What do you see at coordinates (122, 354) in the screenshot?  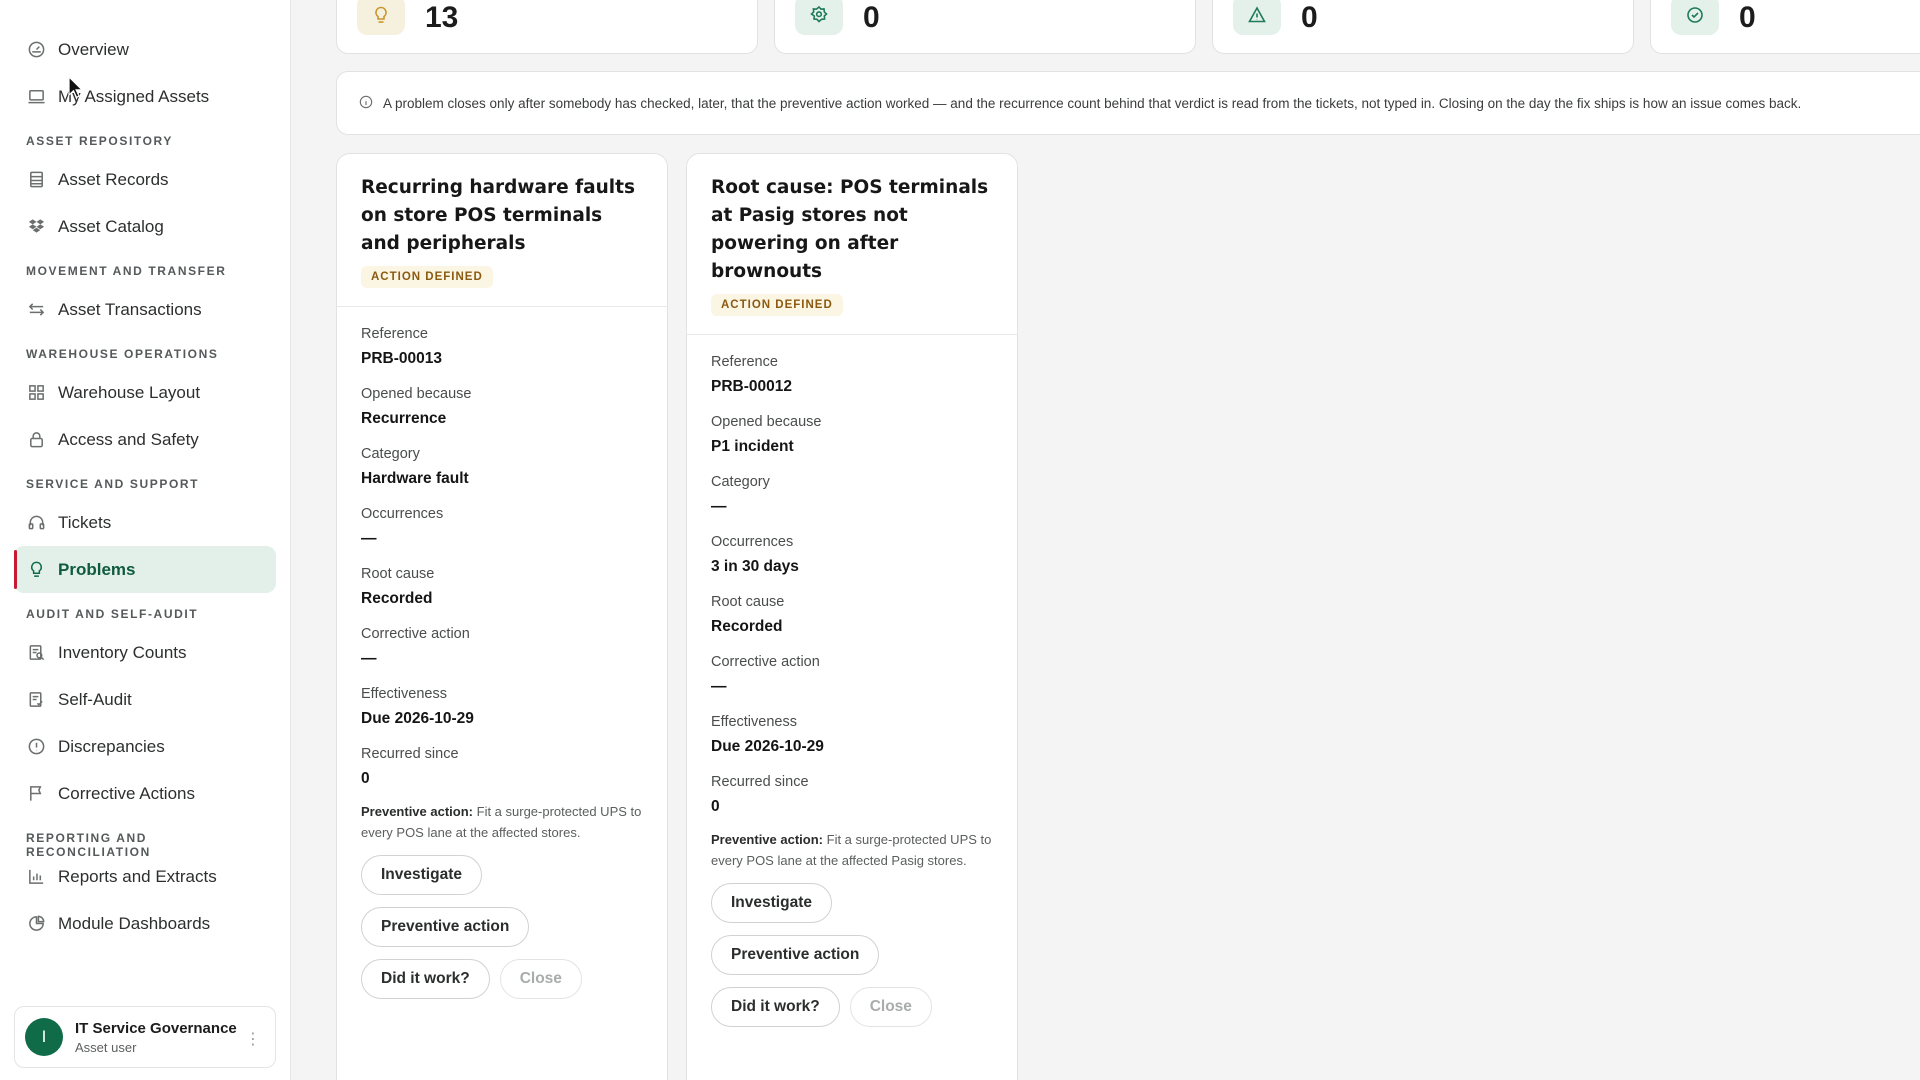 I see `section-label-warehouse: WAREHOUSE OPERATIONS` at bounding box center [122, 354].